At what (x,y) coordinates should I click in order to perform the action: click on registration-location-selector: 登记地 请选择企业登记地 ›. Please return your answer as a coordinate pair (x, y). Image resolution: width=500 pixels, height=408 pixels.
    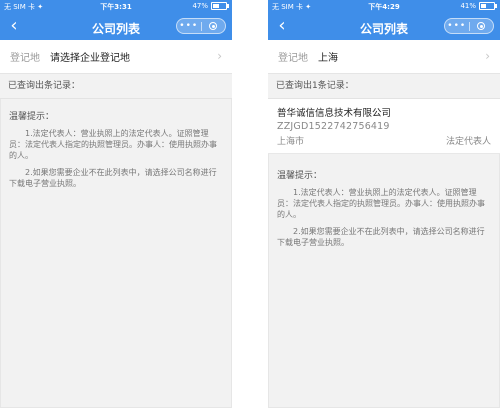
    Looking at the image, I should click on (116, 57).